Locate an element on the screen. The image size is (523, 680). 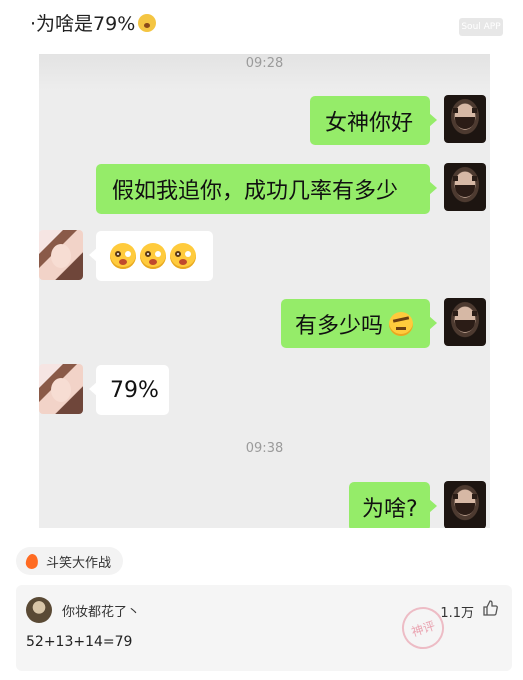
message-bubble-sent: 为啥? is located at coordinates (393, 505).